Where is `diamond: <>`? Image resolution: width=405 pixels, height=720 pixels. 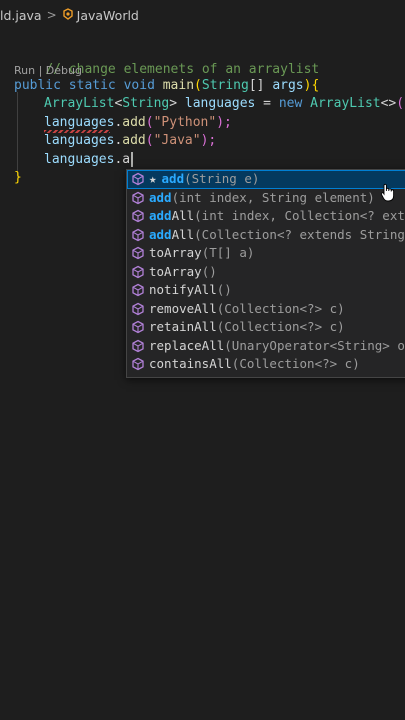
diamond: <> is located at coordinates (388, 103).